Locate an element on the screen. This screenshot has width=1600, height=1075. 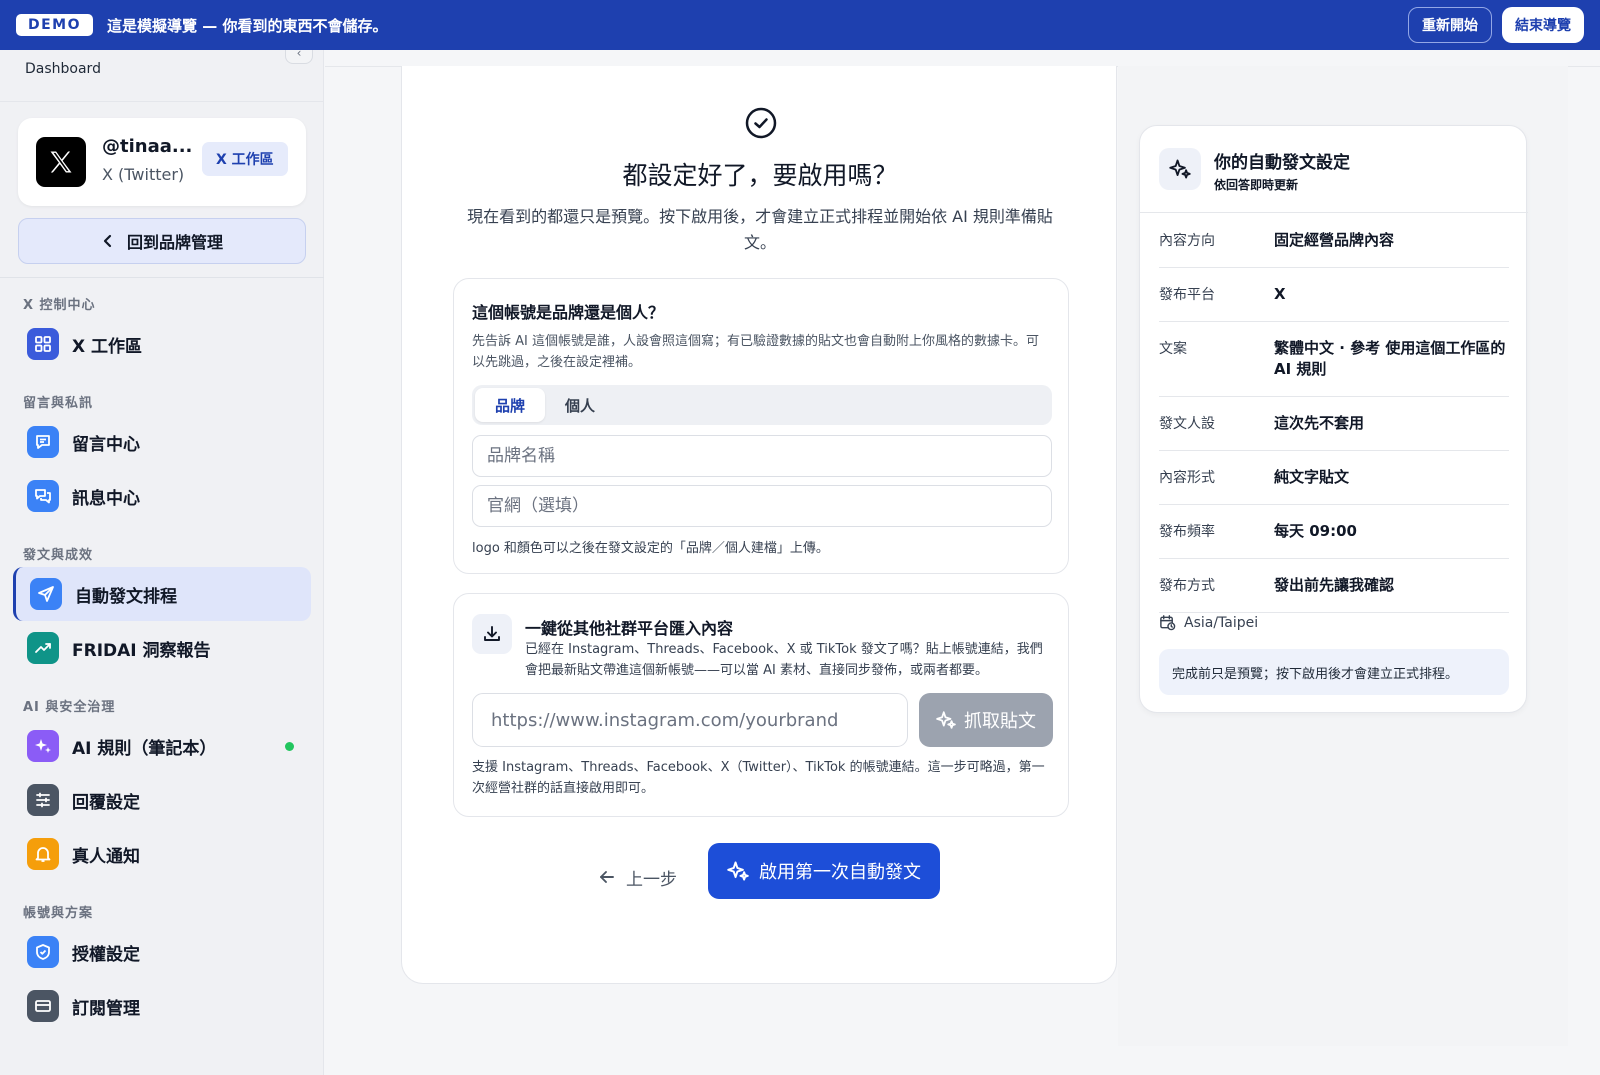
bell-icon is located at coordinates (43, 854).